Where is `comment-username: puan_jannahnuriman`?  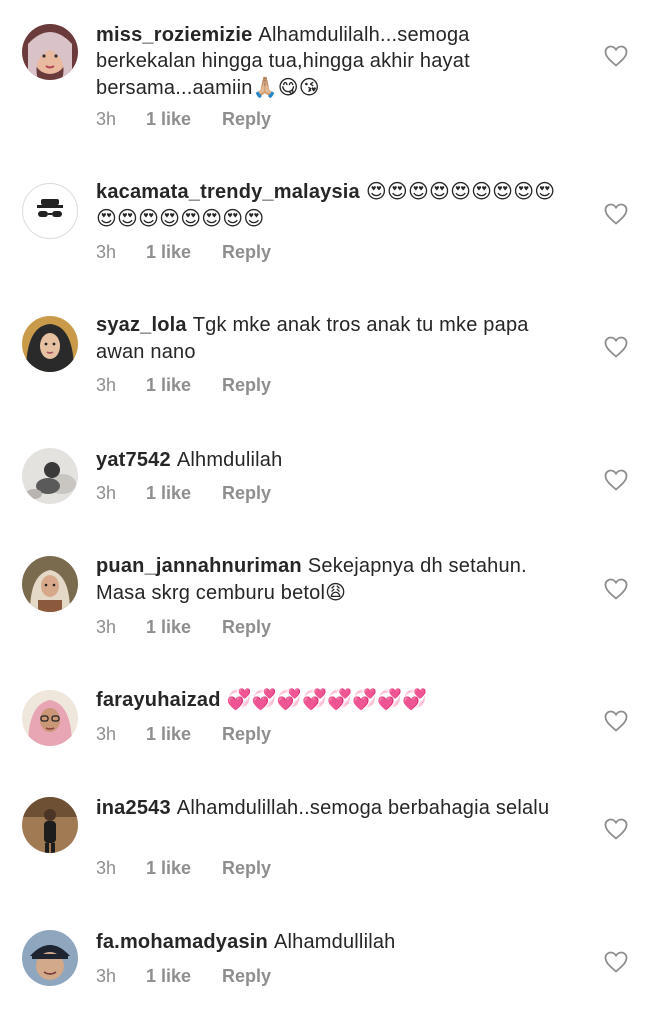 comment-username: puan_jannahnuriman is located at coordinates (199, 566).